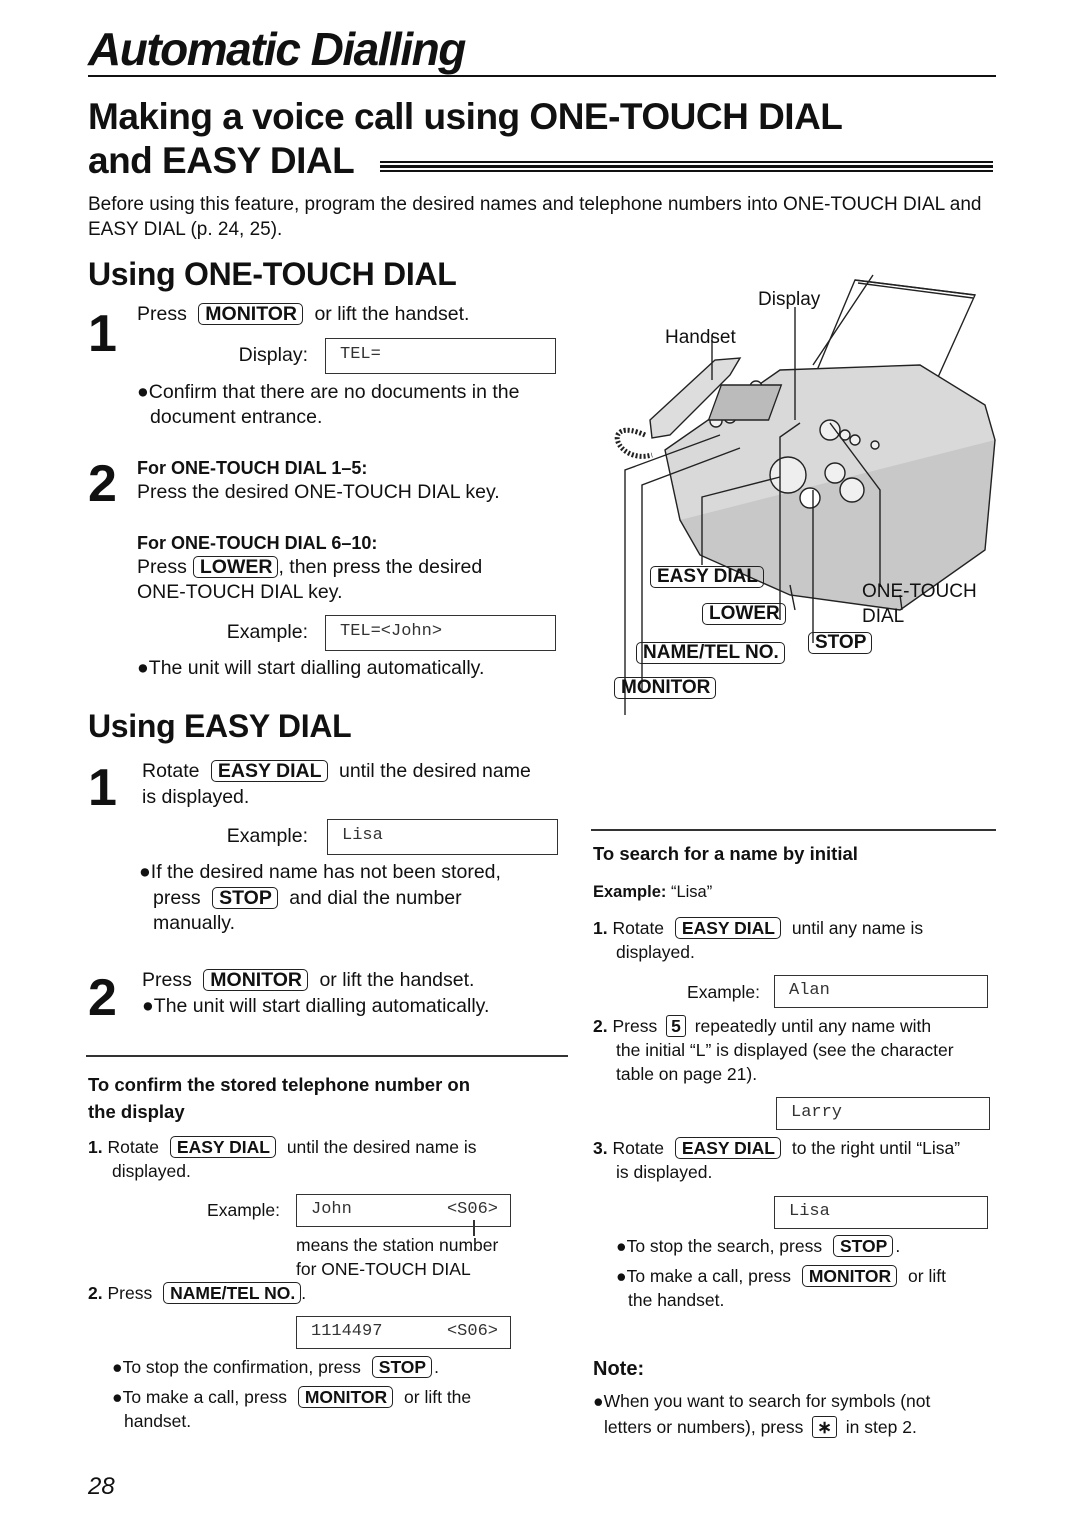 The image size is (1080, 1526). What do you see at coordinates (438, 1397) in the screenshot?
I see `step-text: or lift the` at bounding box center [438, 1397].